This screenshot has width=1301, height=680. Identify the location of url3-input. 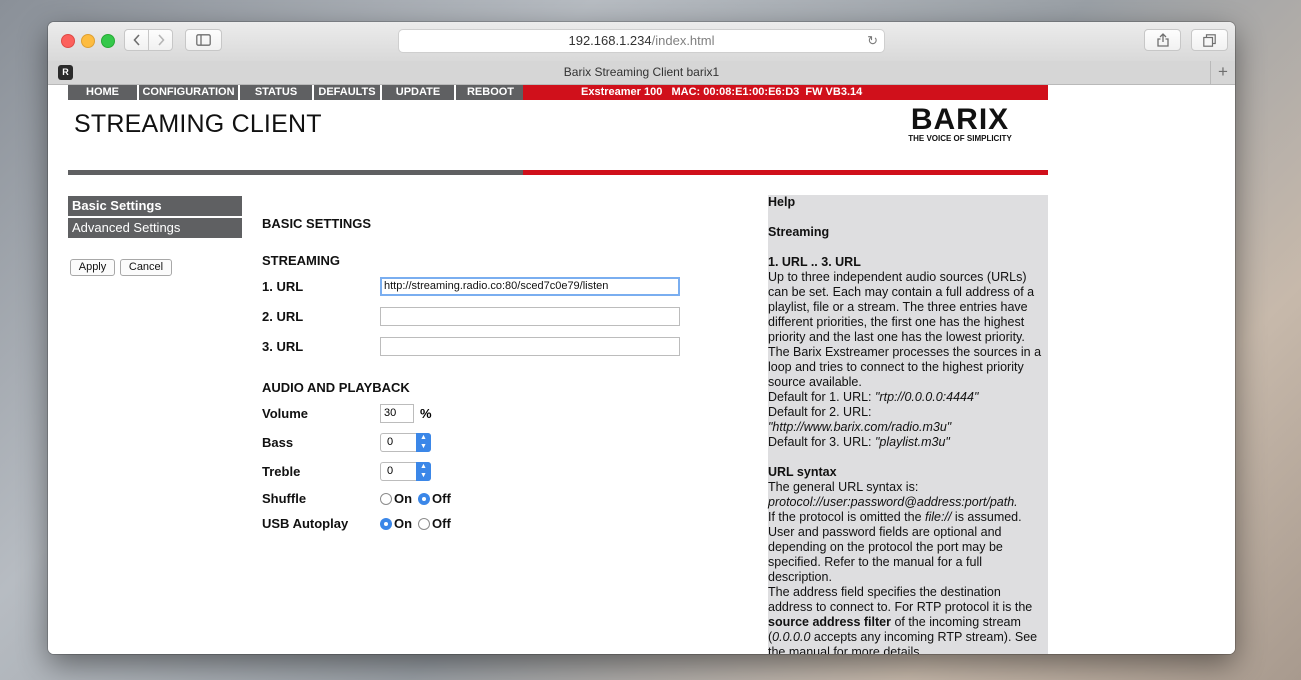
(530, 346).